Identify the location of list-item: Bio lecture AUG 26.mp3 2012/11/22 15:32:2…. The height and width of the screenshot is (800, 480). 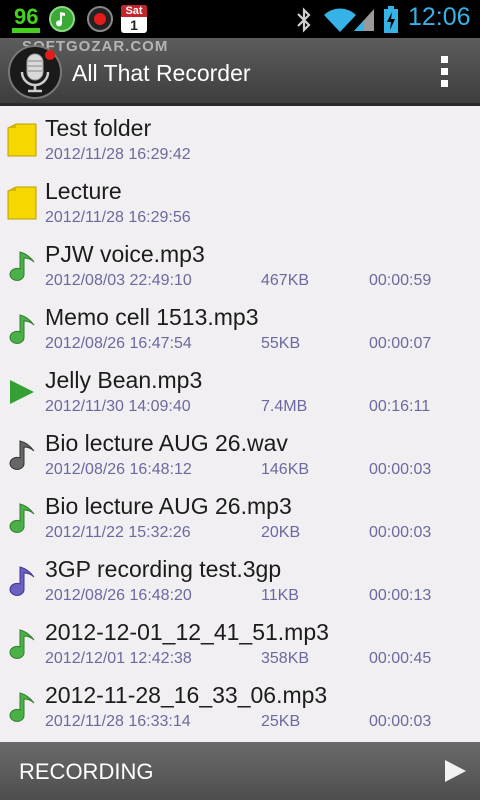
(240, 517).